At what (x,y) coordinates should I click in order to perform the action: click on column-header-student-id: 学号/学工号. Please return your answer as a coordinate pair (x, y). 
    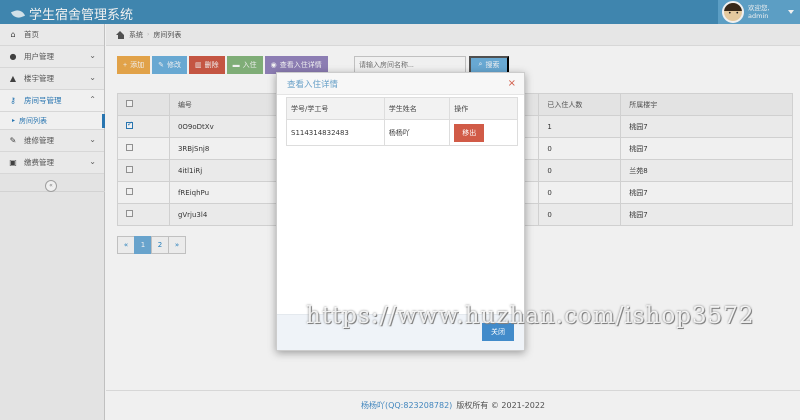
    Looking at the image, I should click on (335, 108).